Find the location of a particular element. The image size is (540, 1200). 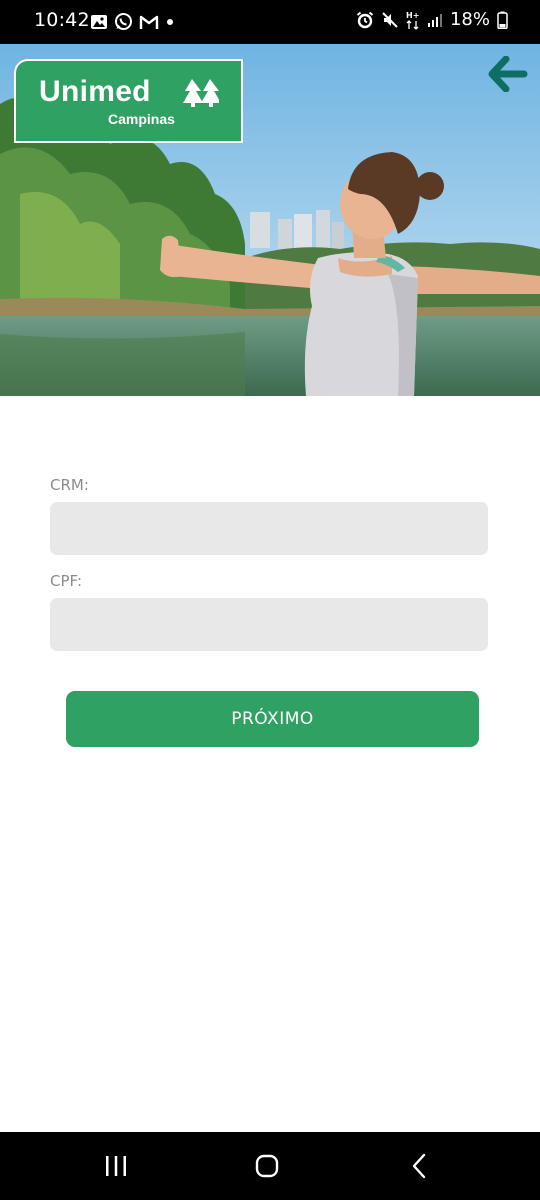

status-time: 10:42 is located at coordinates (62, 20).